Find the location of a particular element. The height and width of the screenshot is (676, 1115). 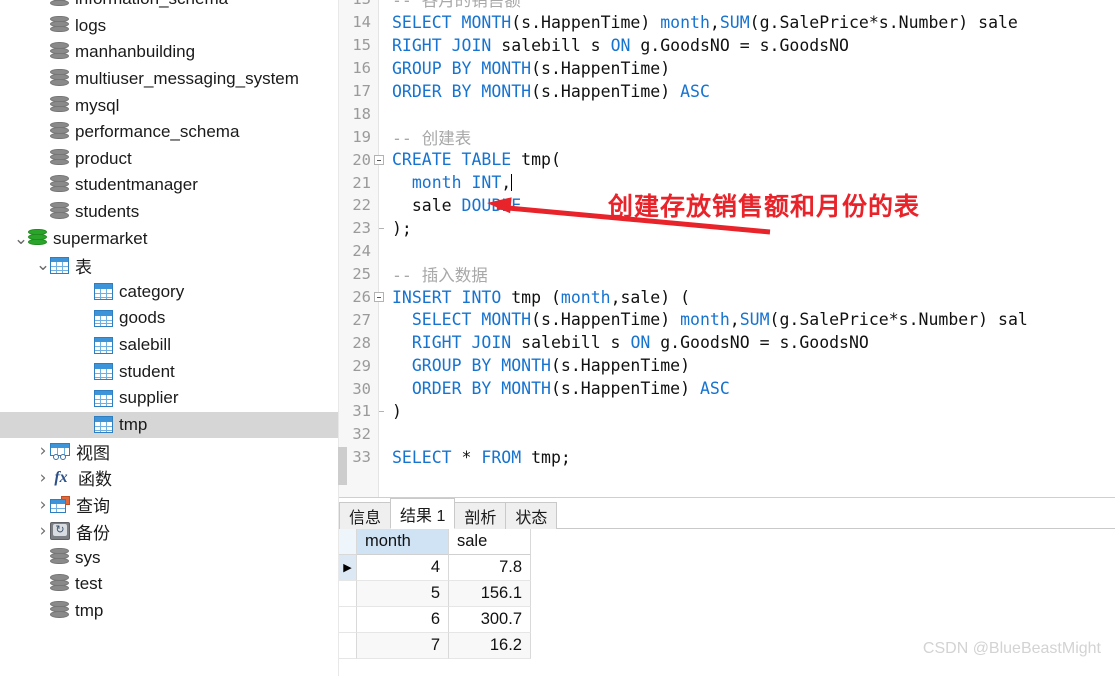

row-current-indicator: ▶ is located at coordinates (348, 568).